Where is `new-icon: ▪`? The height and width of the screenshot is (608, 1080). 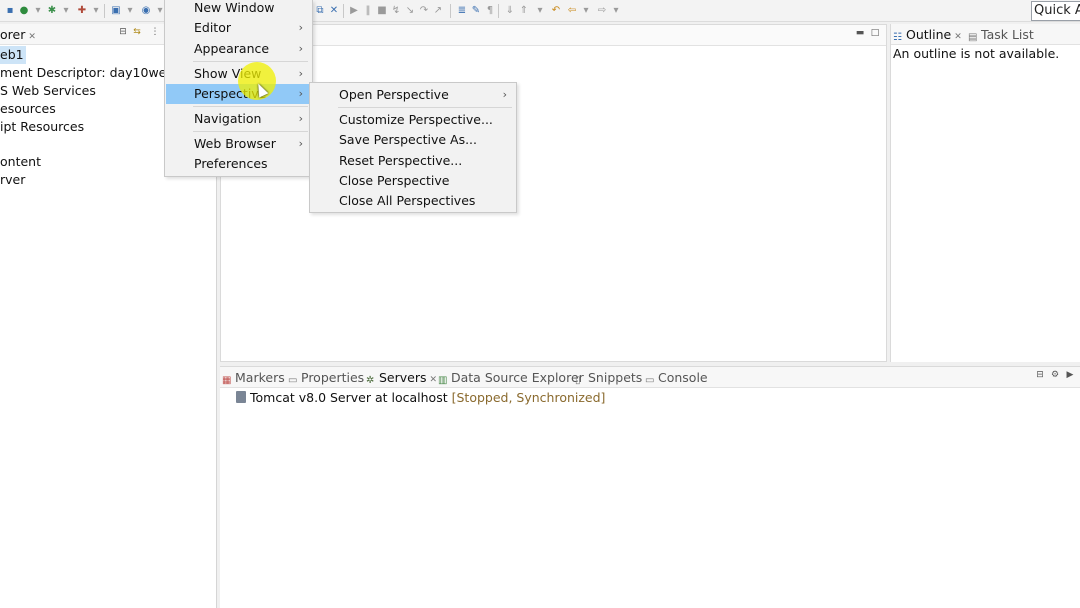 new-icon: ▪ is located at coordinates (10, 11).